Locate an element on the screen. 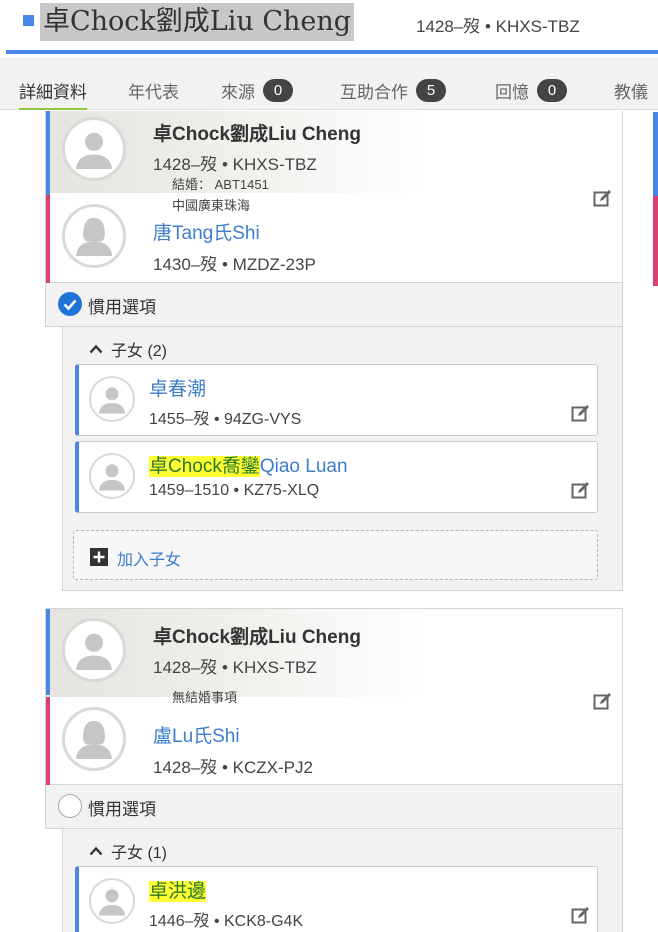  tab-sources: 來源 0 is located at coordinates (257, 90).